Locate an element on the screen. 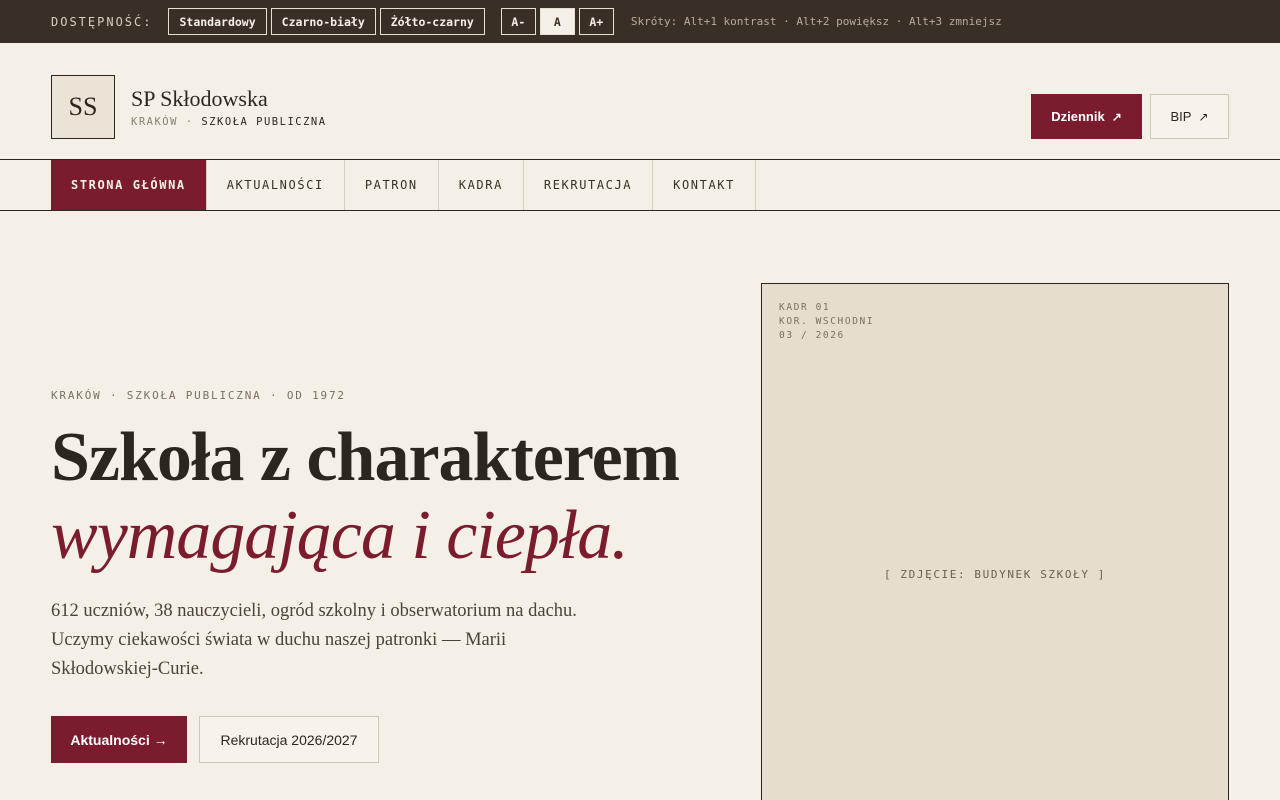  font-decrease-button: A- is located at coordinates (518, 21).